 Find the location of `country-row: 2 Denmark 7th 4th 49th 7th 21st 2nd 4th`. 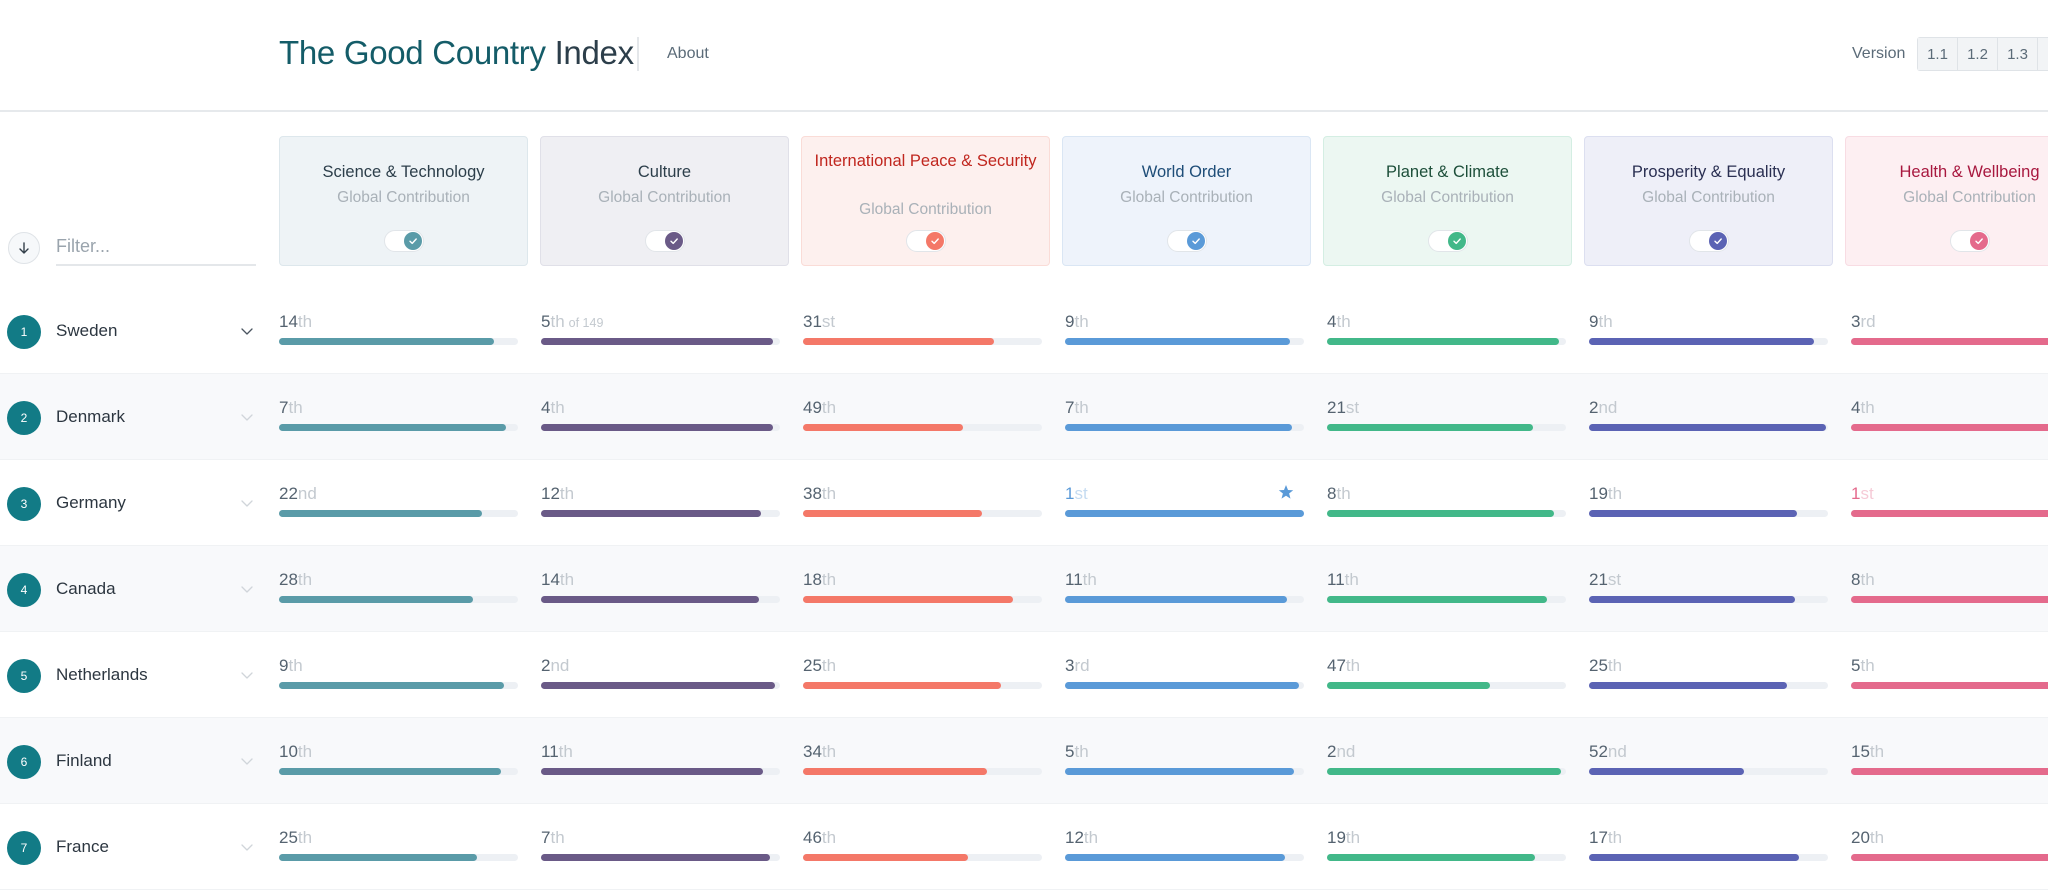

country-row: 2 Denmark 7th 4th 49th 7th 21st 2nd 4th is located at coordinates (1024, 417).